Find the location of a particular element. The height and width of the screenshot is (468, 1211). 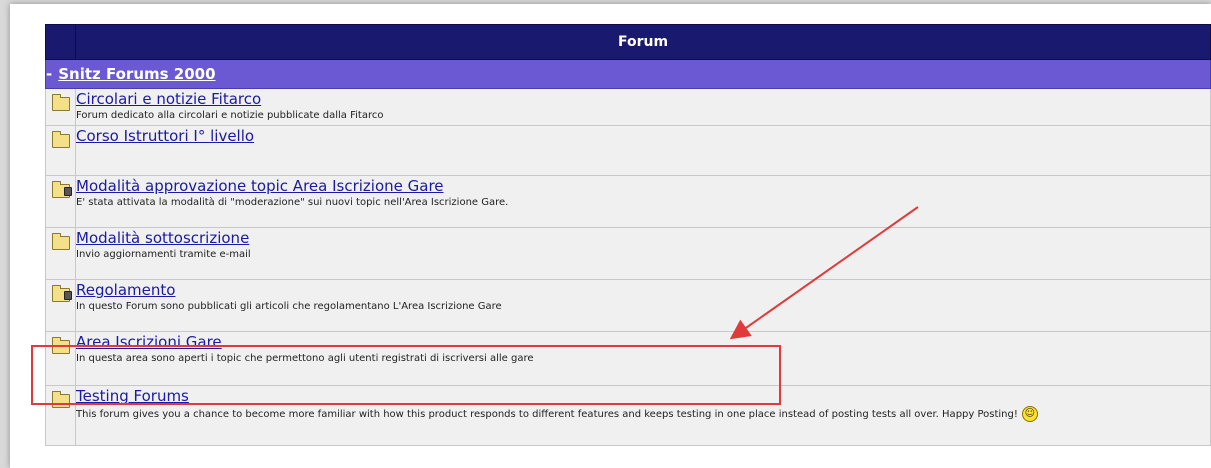

category-cell: - Snitz Forums 2000 is located at coordinates (628, 74).